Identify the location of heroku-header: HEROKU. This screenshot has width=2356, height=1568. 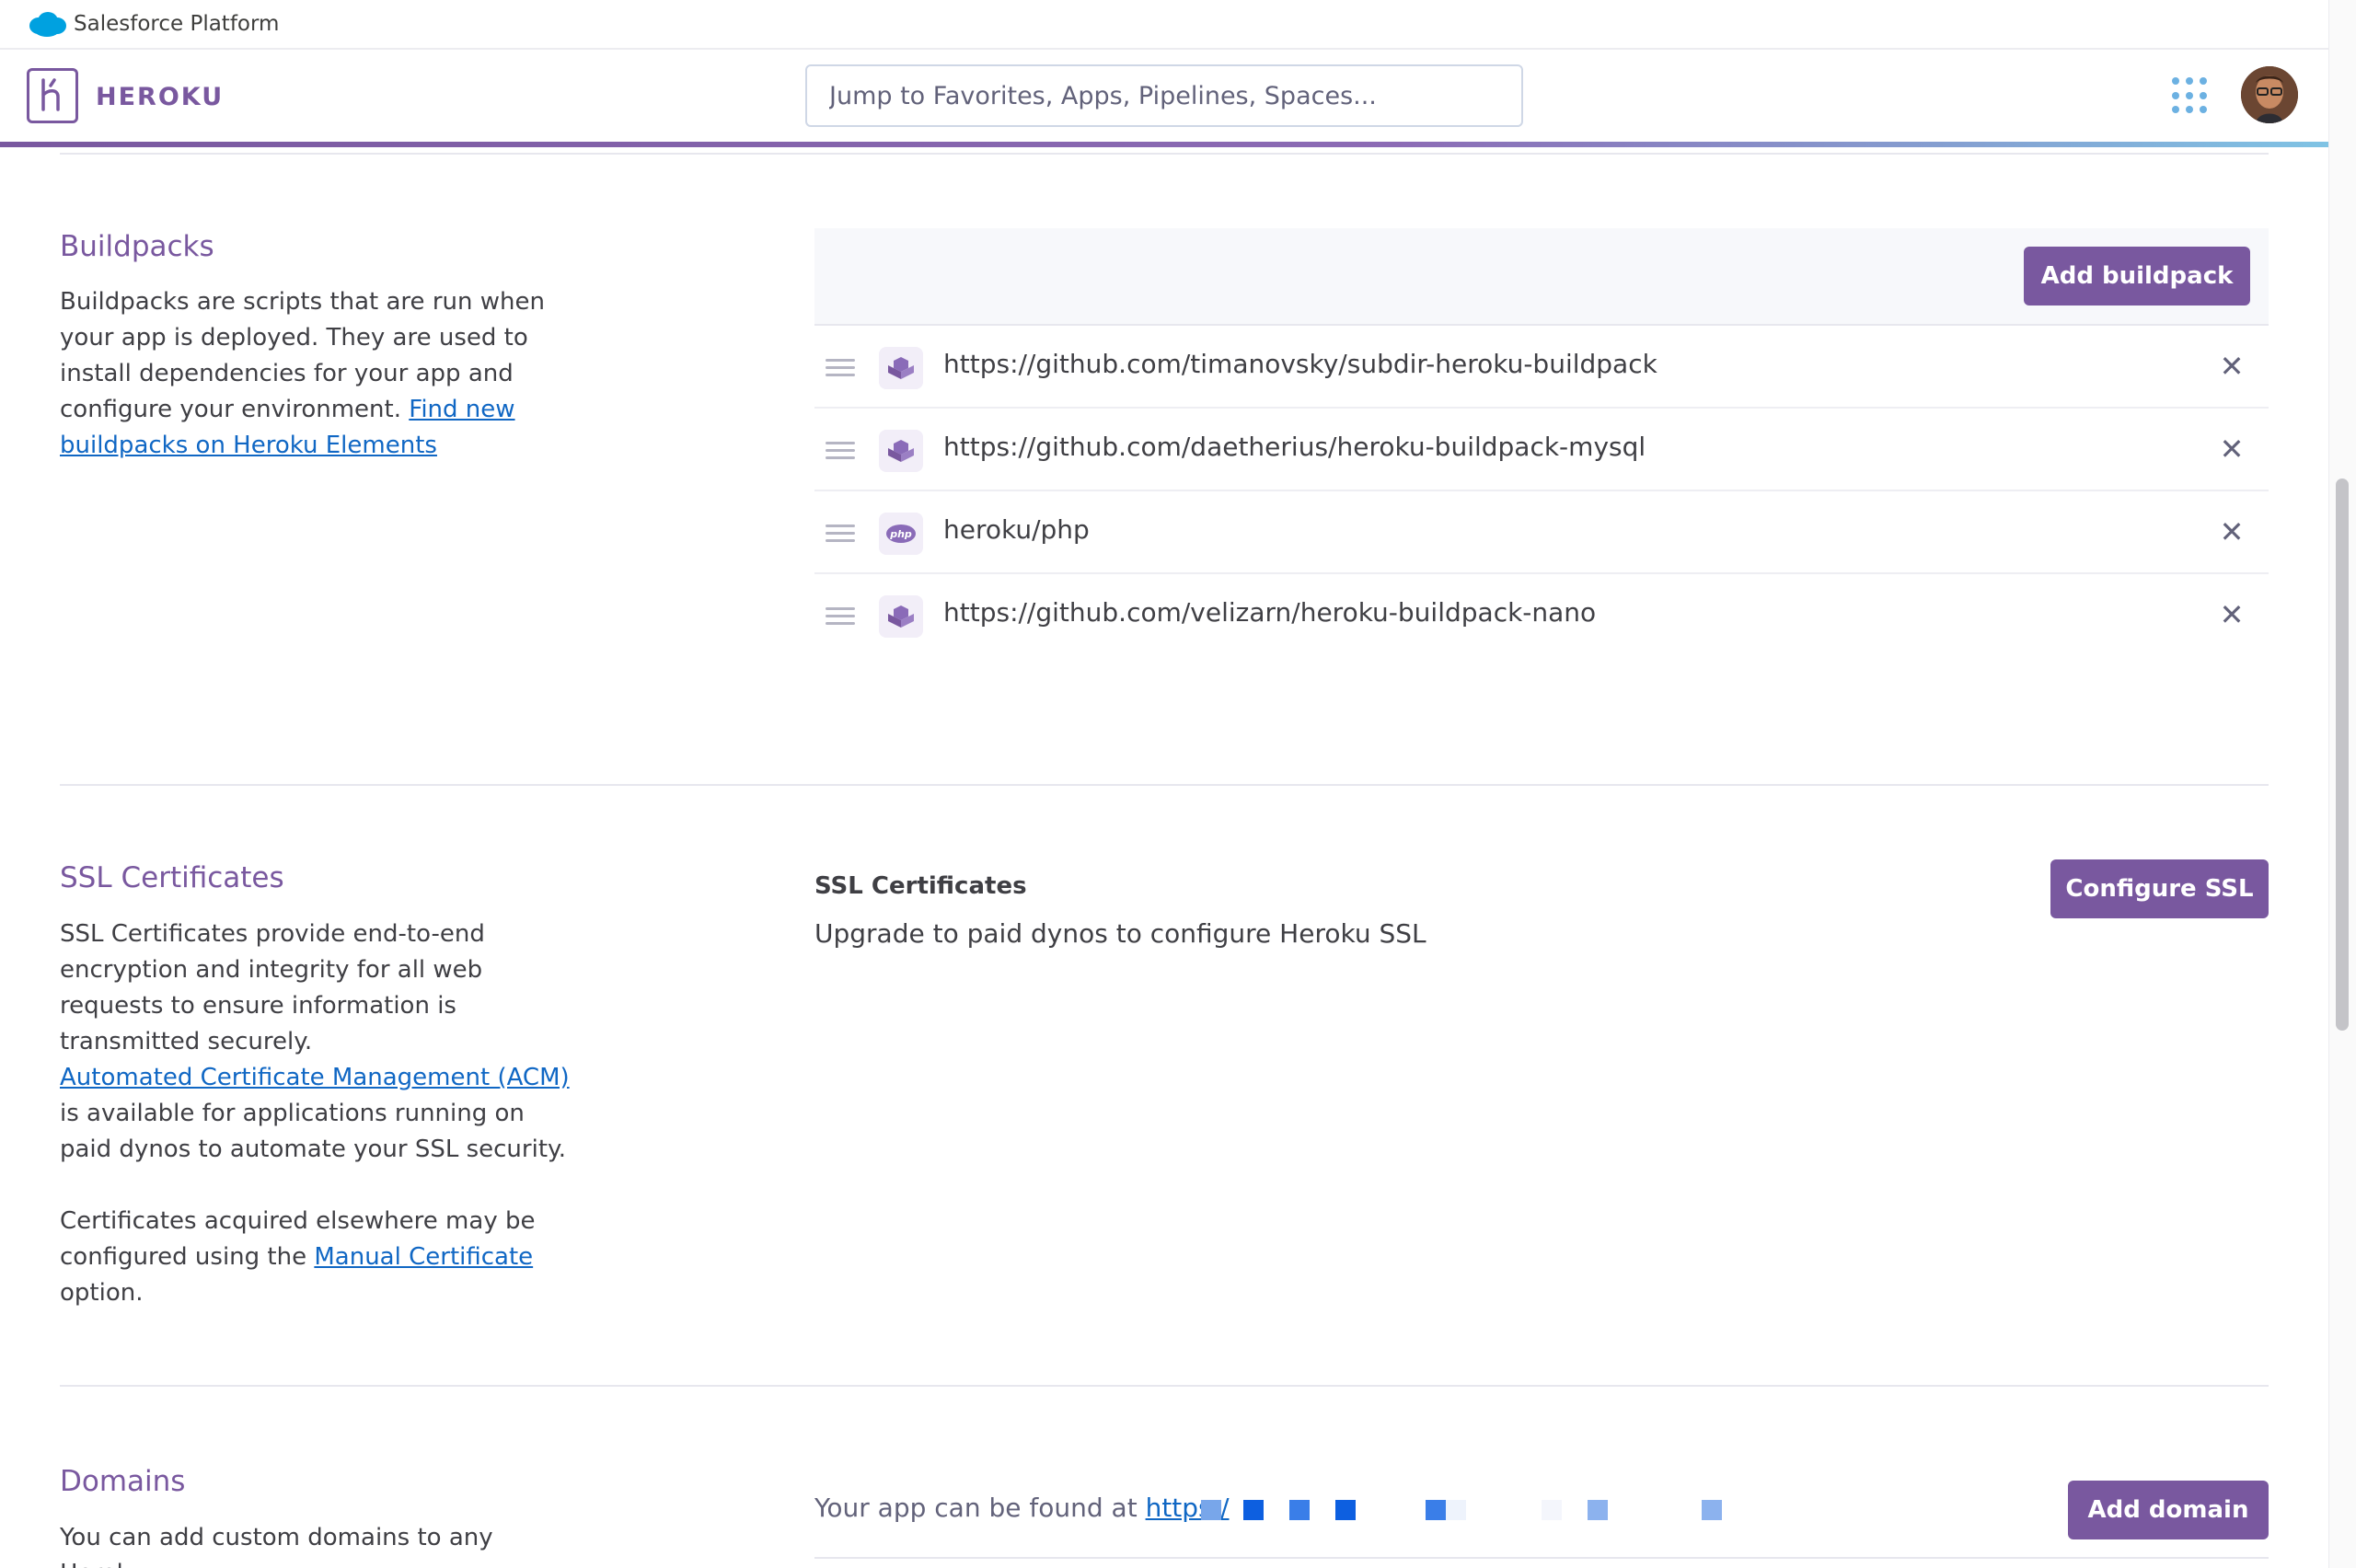
(1164, 97).